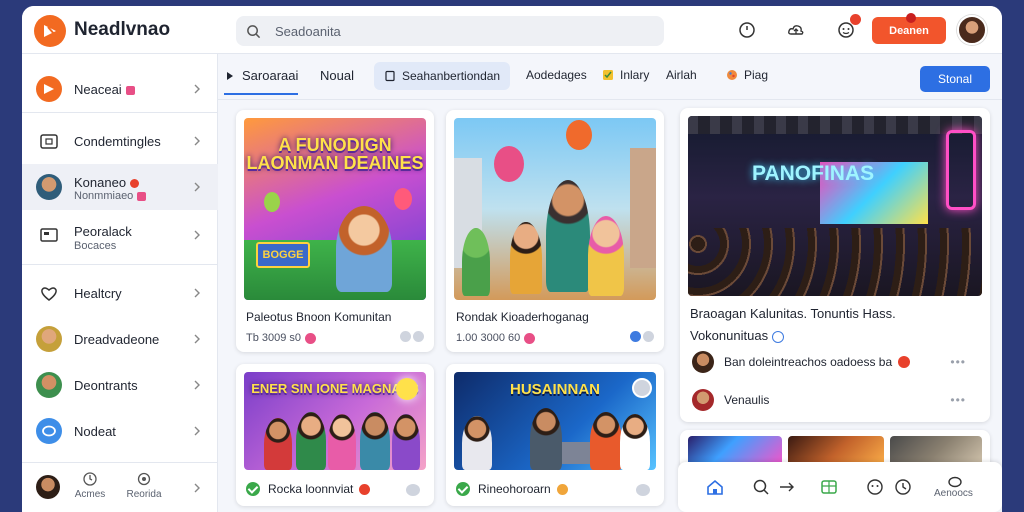  I want to click on top-bar: Neadlvnao Seadoanita Deanen, so click(512, 30).